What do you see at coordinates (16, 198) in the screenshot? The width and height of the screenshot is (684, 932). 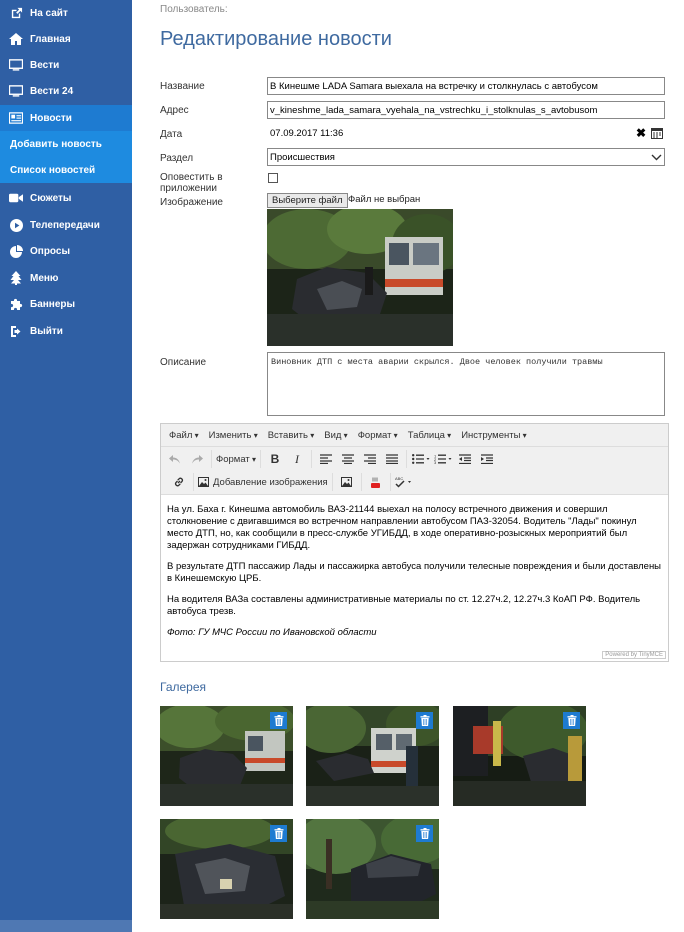 I see `video-camera-icon` at bounding box center [16, 198].